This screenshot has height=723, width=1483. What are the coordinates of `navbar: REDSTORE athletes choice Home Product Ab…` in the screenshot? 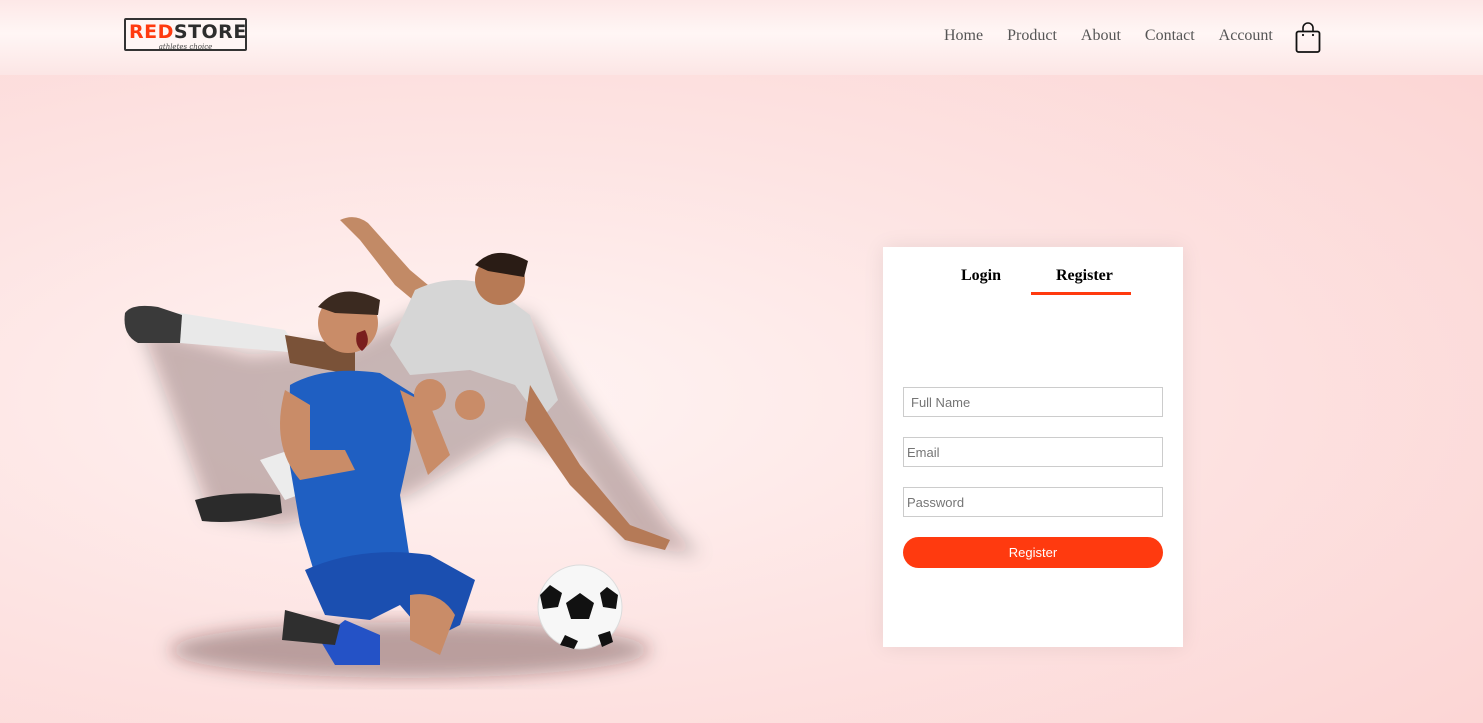 It's located at (741, 37).